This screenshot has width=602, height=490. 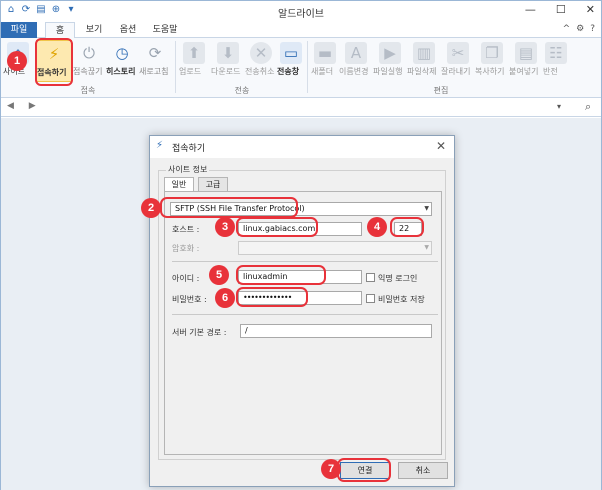 What do you see at coordinates (88, 90) in the screenshot?
I see `group-label-connect: 접속` at bounding box center [88, 90].